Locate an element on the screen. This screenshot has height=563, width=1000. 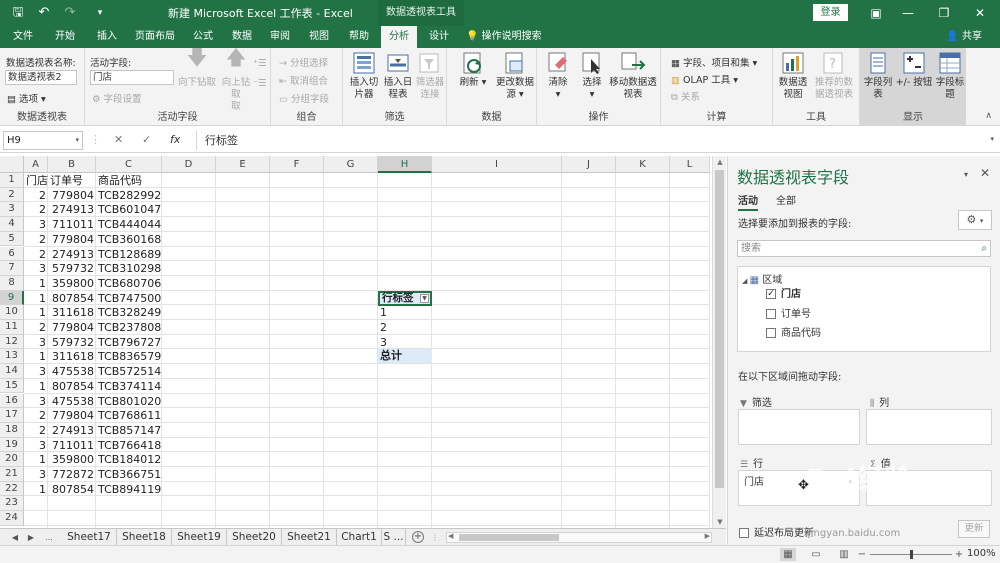
column-header-j: J is located at coordinates (589, 164).